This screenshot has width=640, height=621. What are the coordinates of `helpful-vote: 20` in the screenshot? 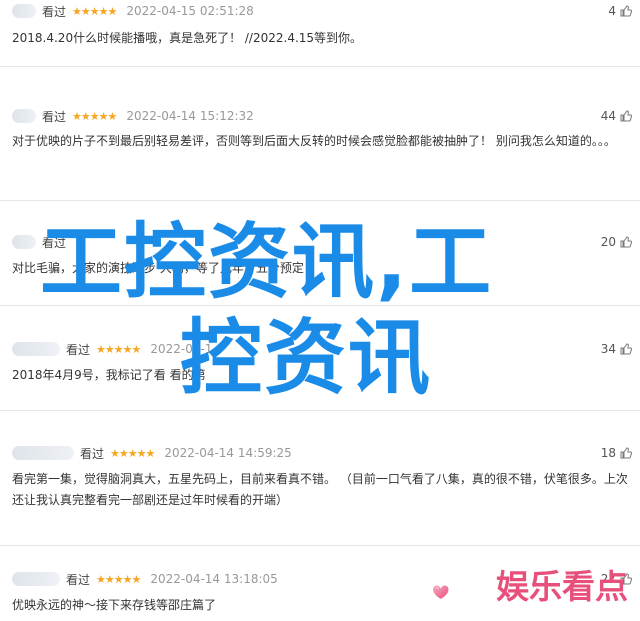 It's located at (616, 242).